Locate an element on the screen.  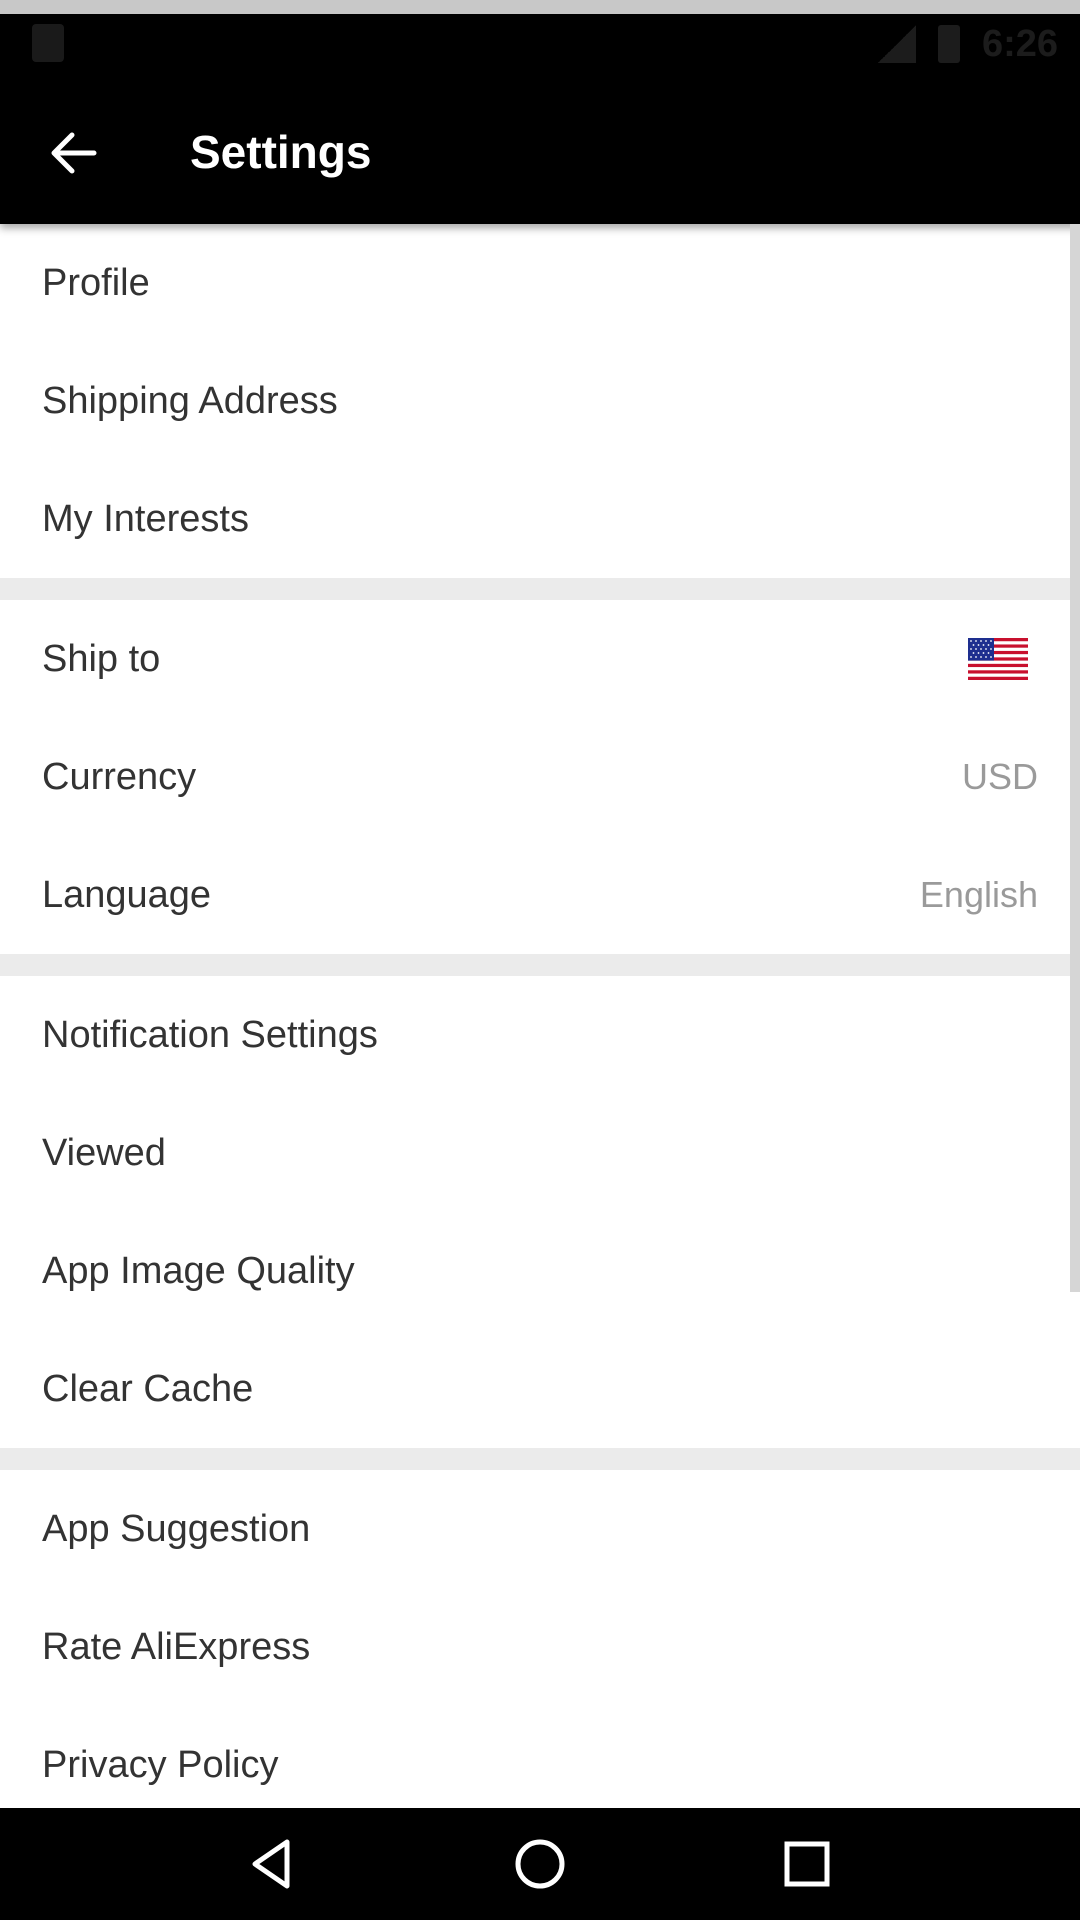
recents-square-icon is located at coordinates (807, 1864).